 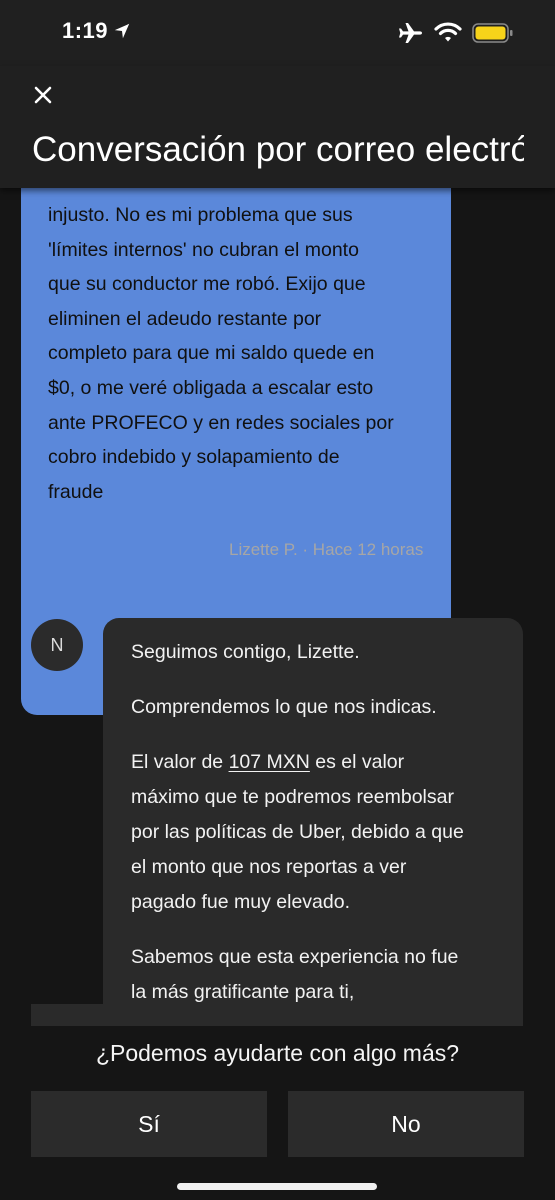 I want to click on home-indicator, so click(x=277, y=1186).